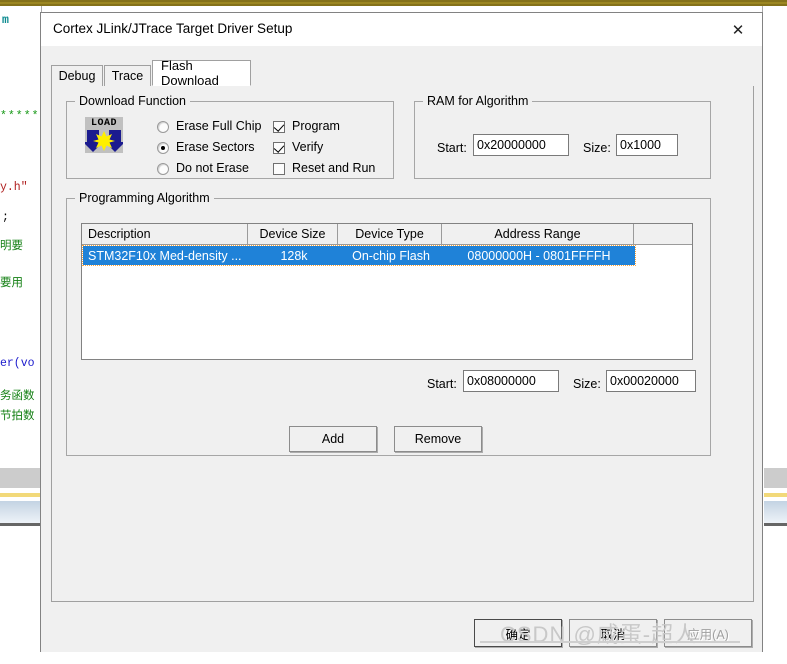 This screenshot has height=664, width=787. I want to click on remove-button: Remove, so click(438, 439).